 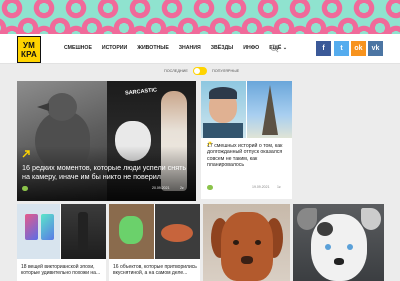 I want to click on nav-item-info: Инфо, so click(x=251, y=48).